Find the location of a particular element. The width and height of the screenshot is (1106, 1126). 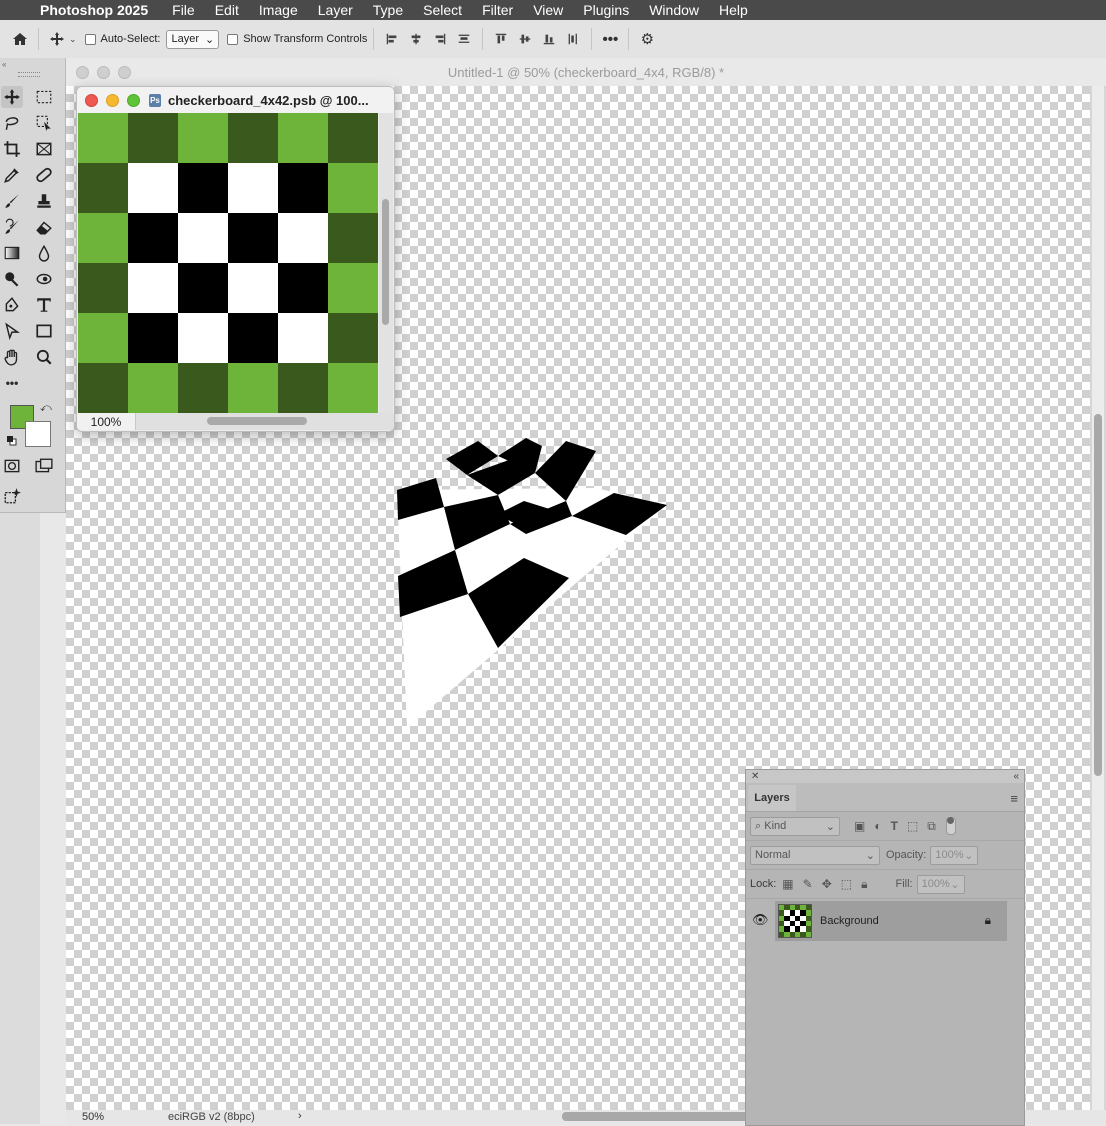

menu-edit: Edit is located at coordinates (227, 10).